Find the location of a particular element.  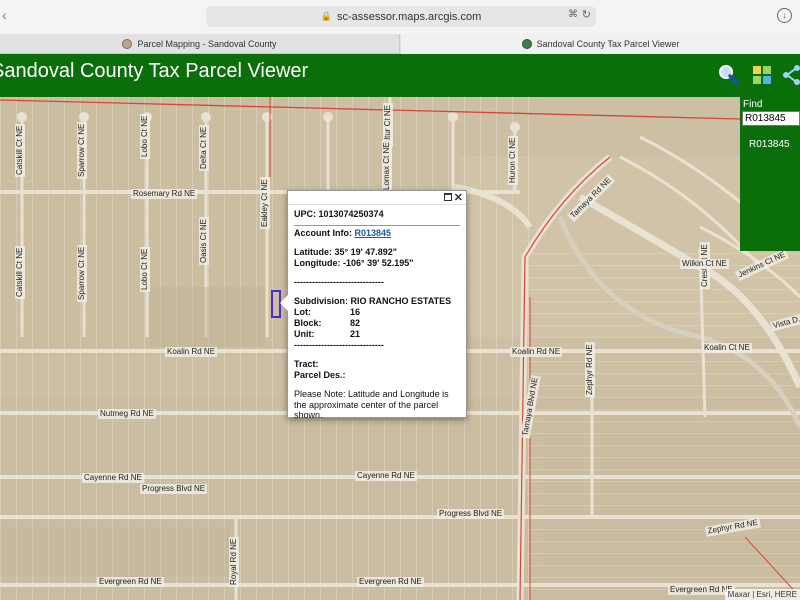

lot-label: Lot: is located at coordinates (302, 312).